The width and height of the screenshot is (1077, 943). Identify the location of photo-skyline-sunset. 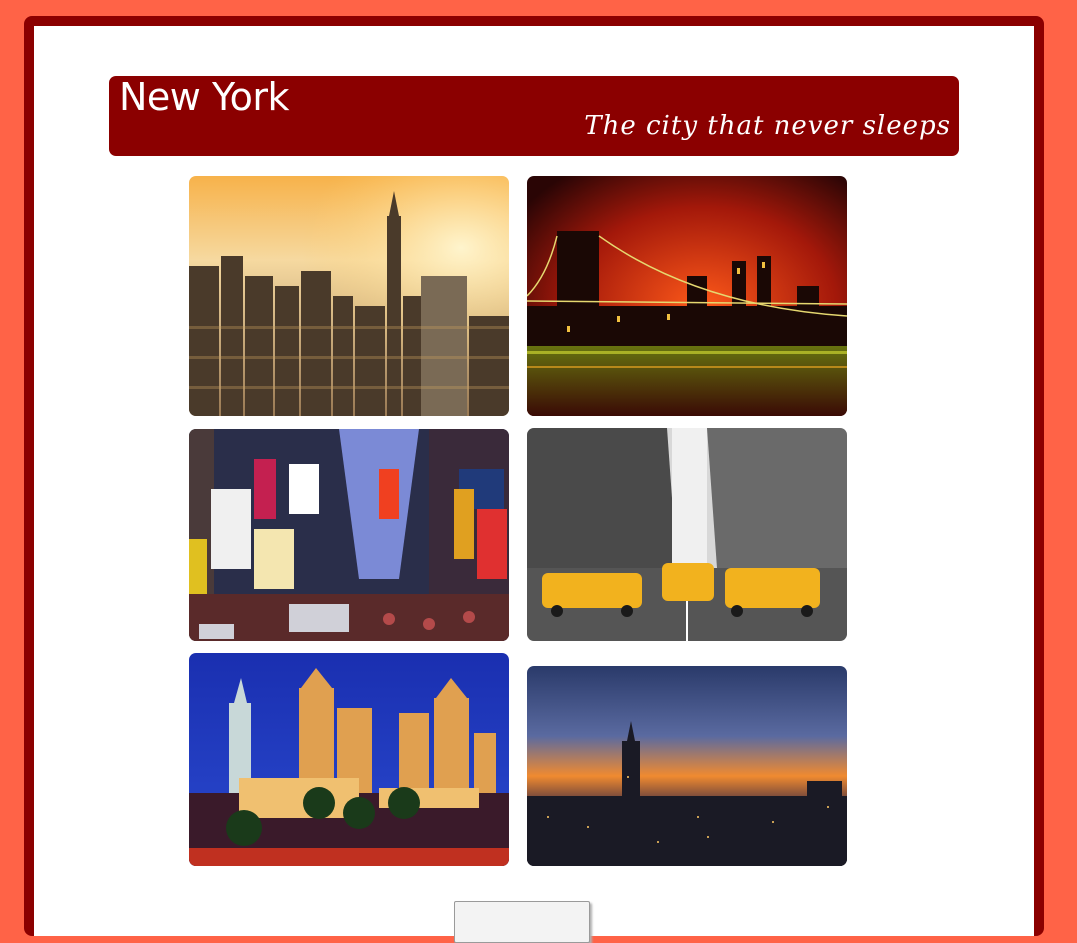
(349, 296).